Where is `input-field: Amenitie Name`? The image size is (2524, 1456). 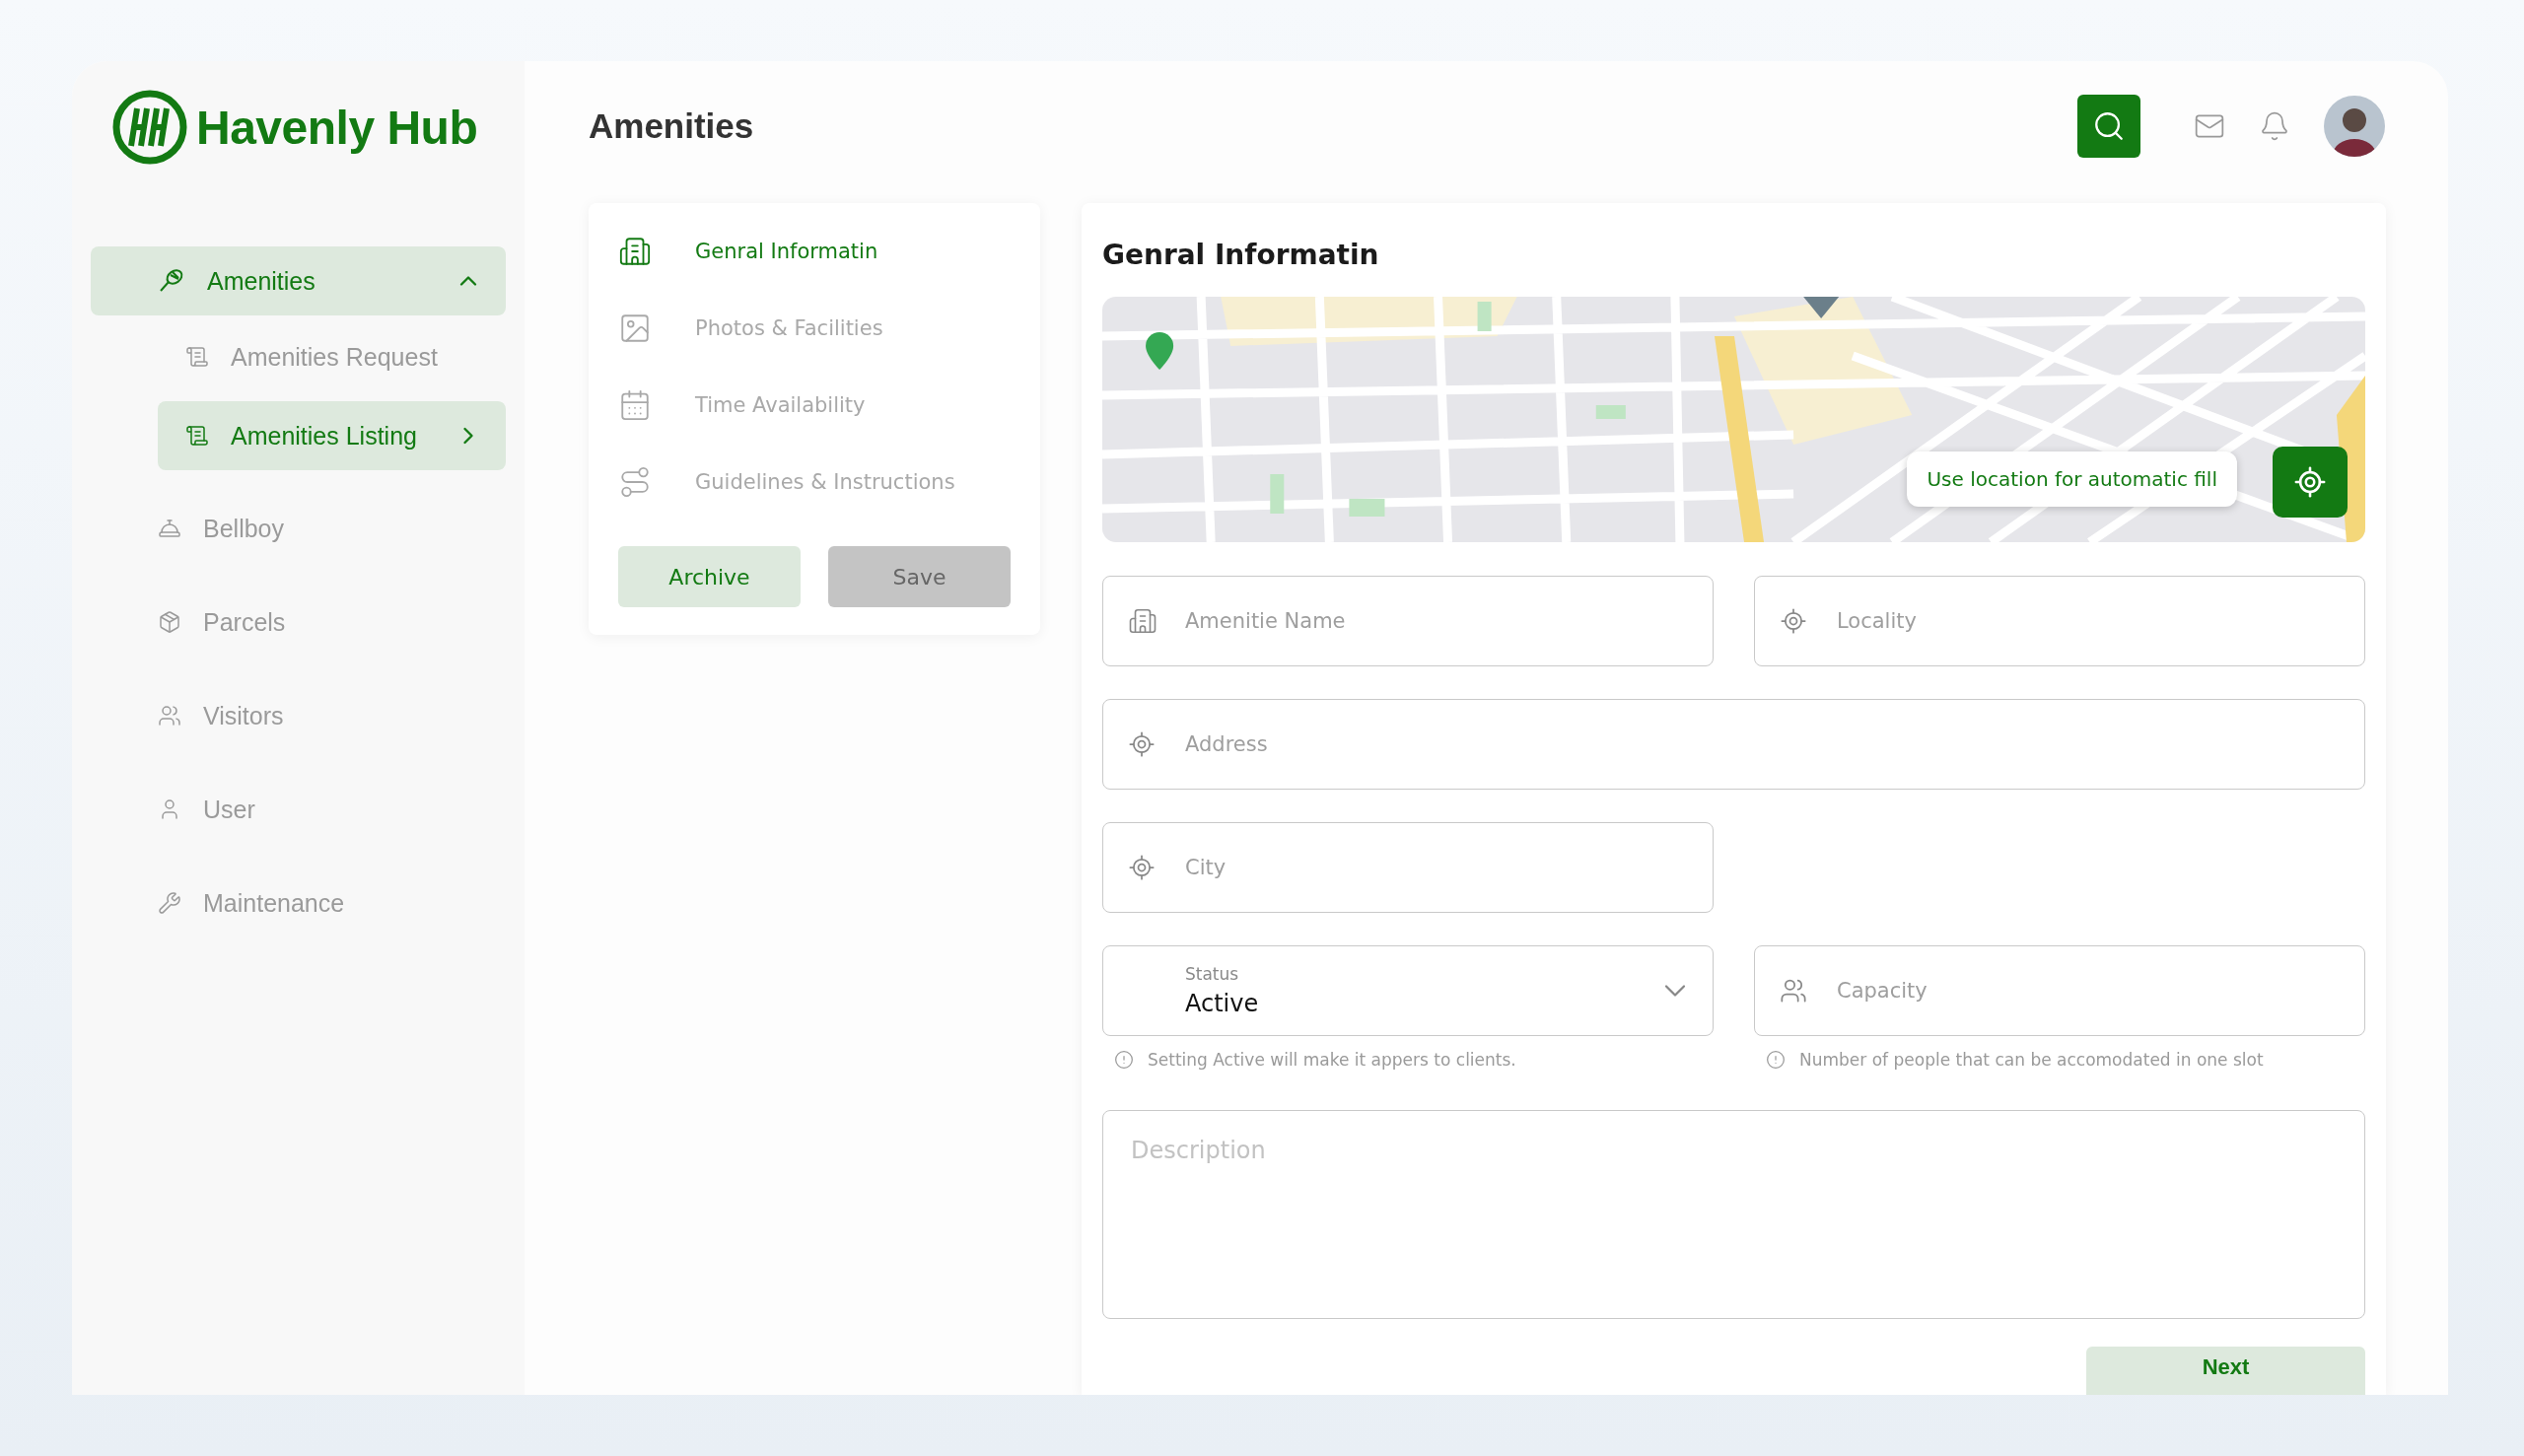 input-field: Amenitie Name is located at coordinates (1408, 621).